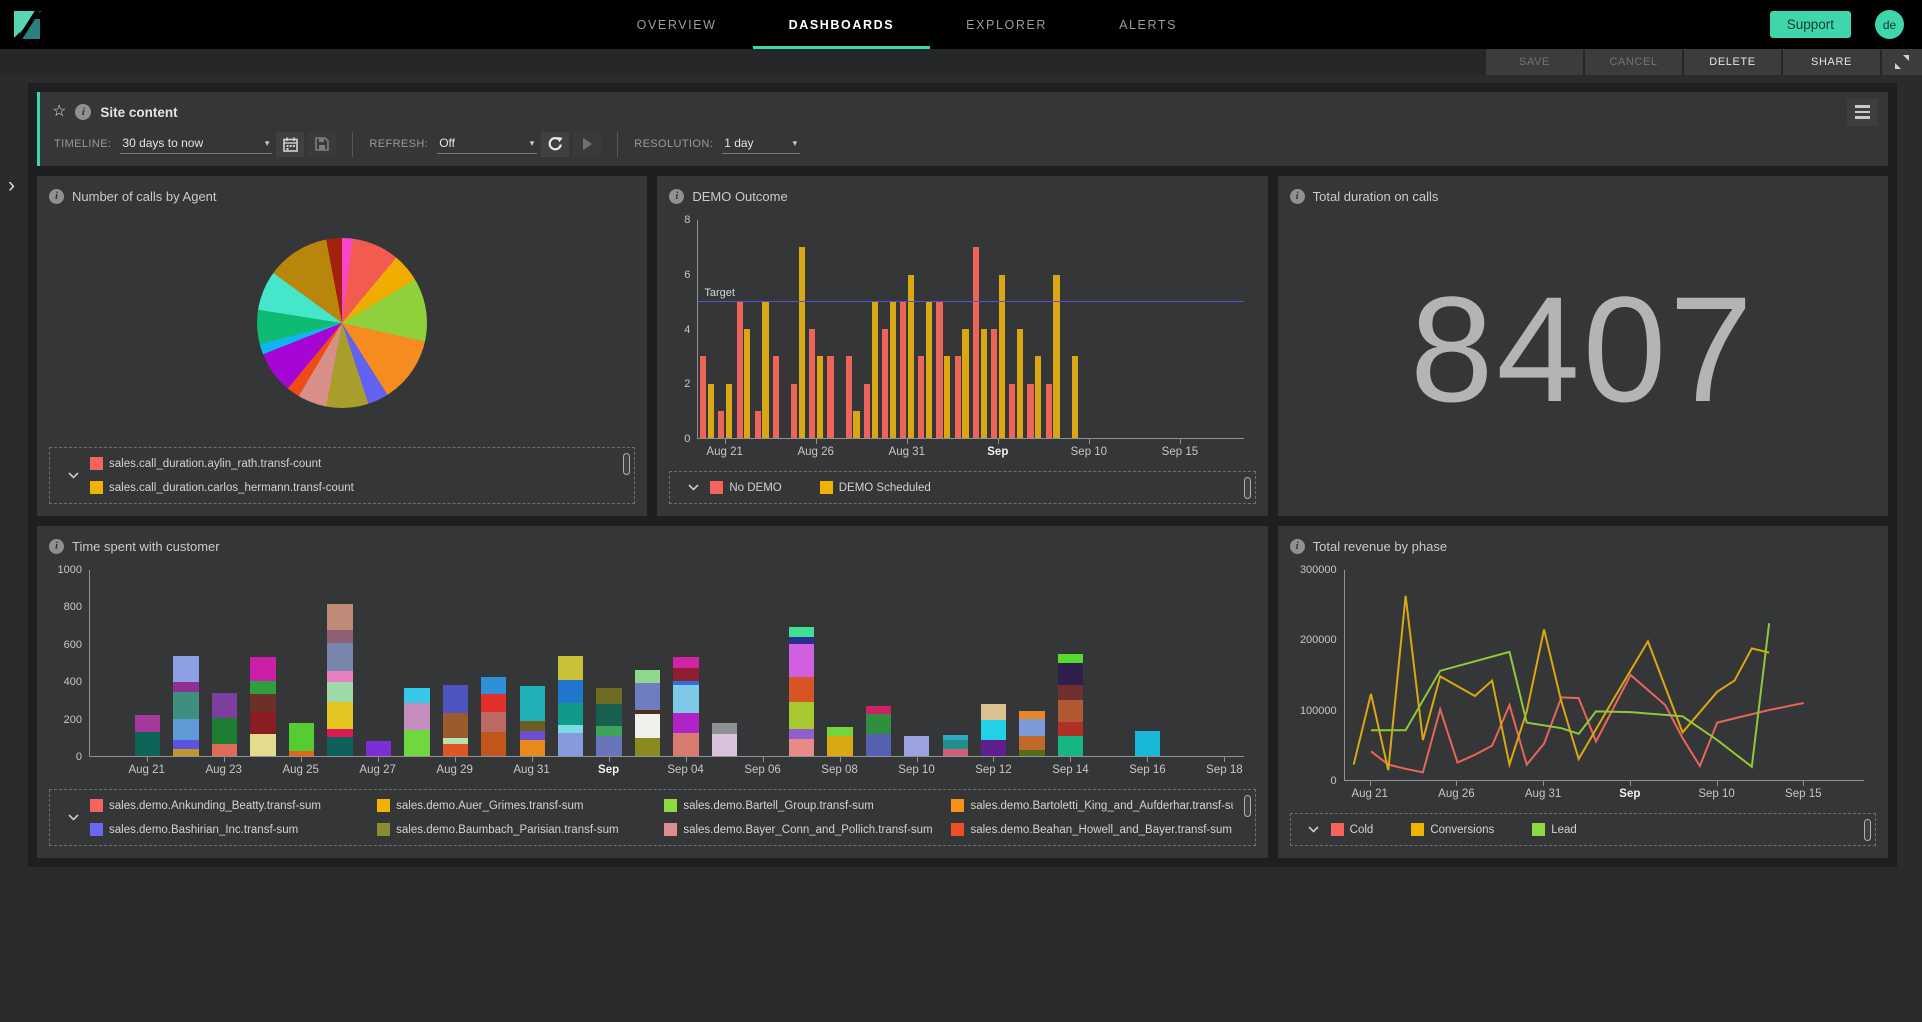 This screenshot has width=1922, height=1022. I want to click on nav-tab-explorer: EXPLORER, so click(1006, 24).